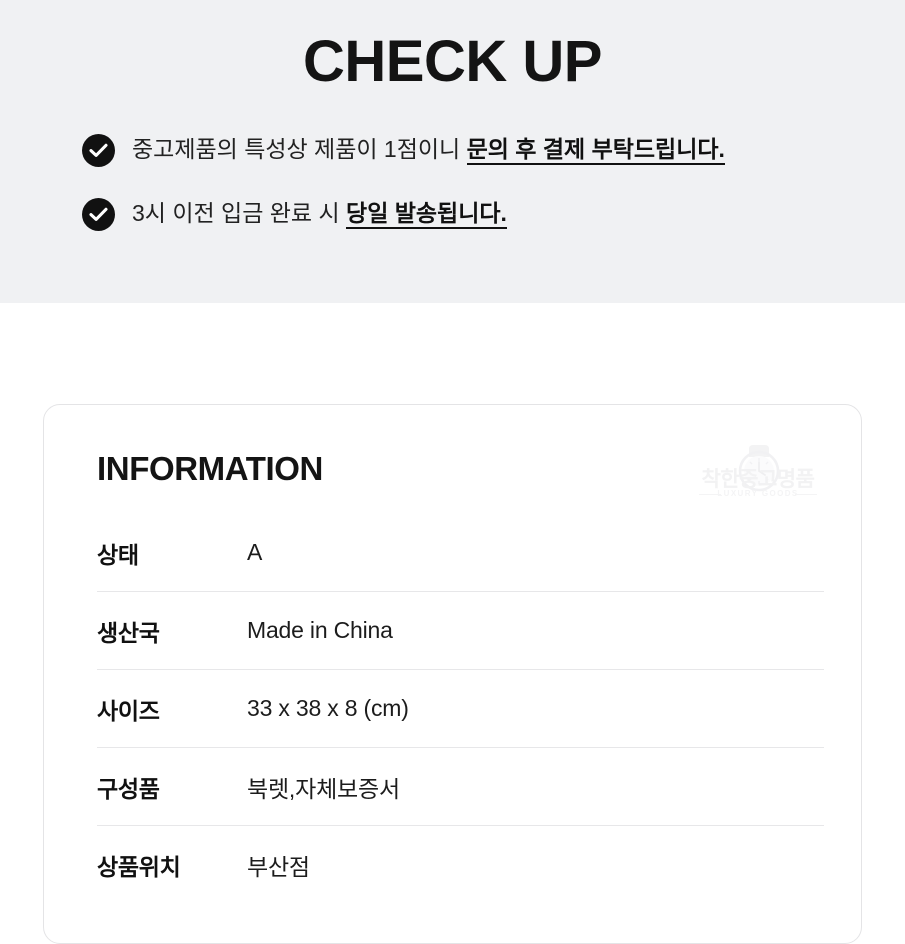  I want to click on checkup-item-text-plain: 중고제품의 특성상 제품이 1점이니, so click(299, 149).